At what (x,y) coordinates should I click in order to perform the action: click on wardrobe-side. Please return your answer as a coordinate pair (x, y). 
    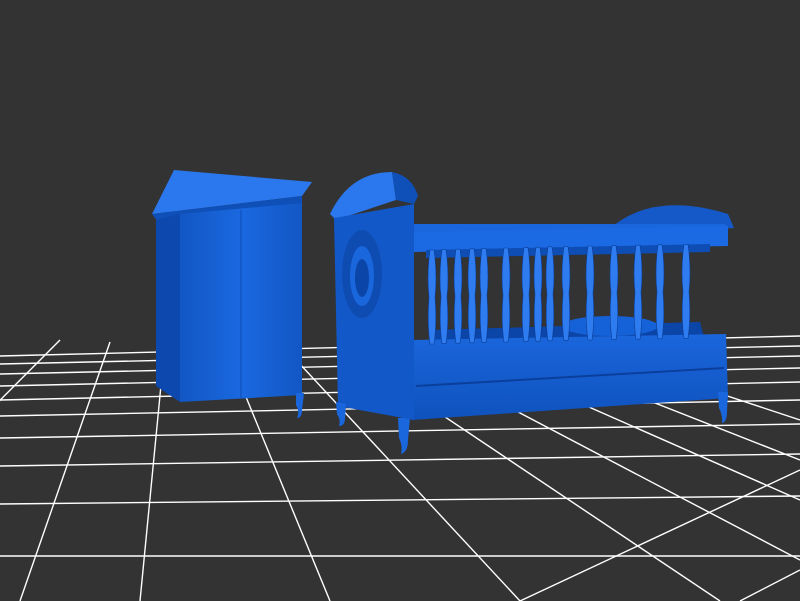
    Looking at the image, I should click on (168, 308).